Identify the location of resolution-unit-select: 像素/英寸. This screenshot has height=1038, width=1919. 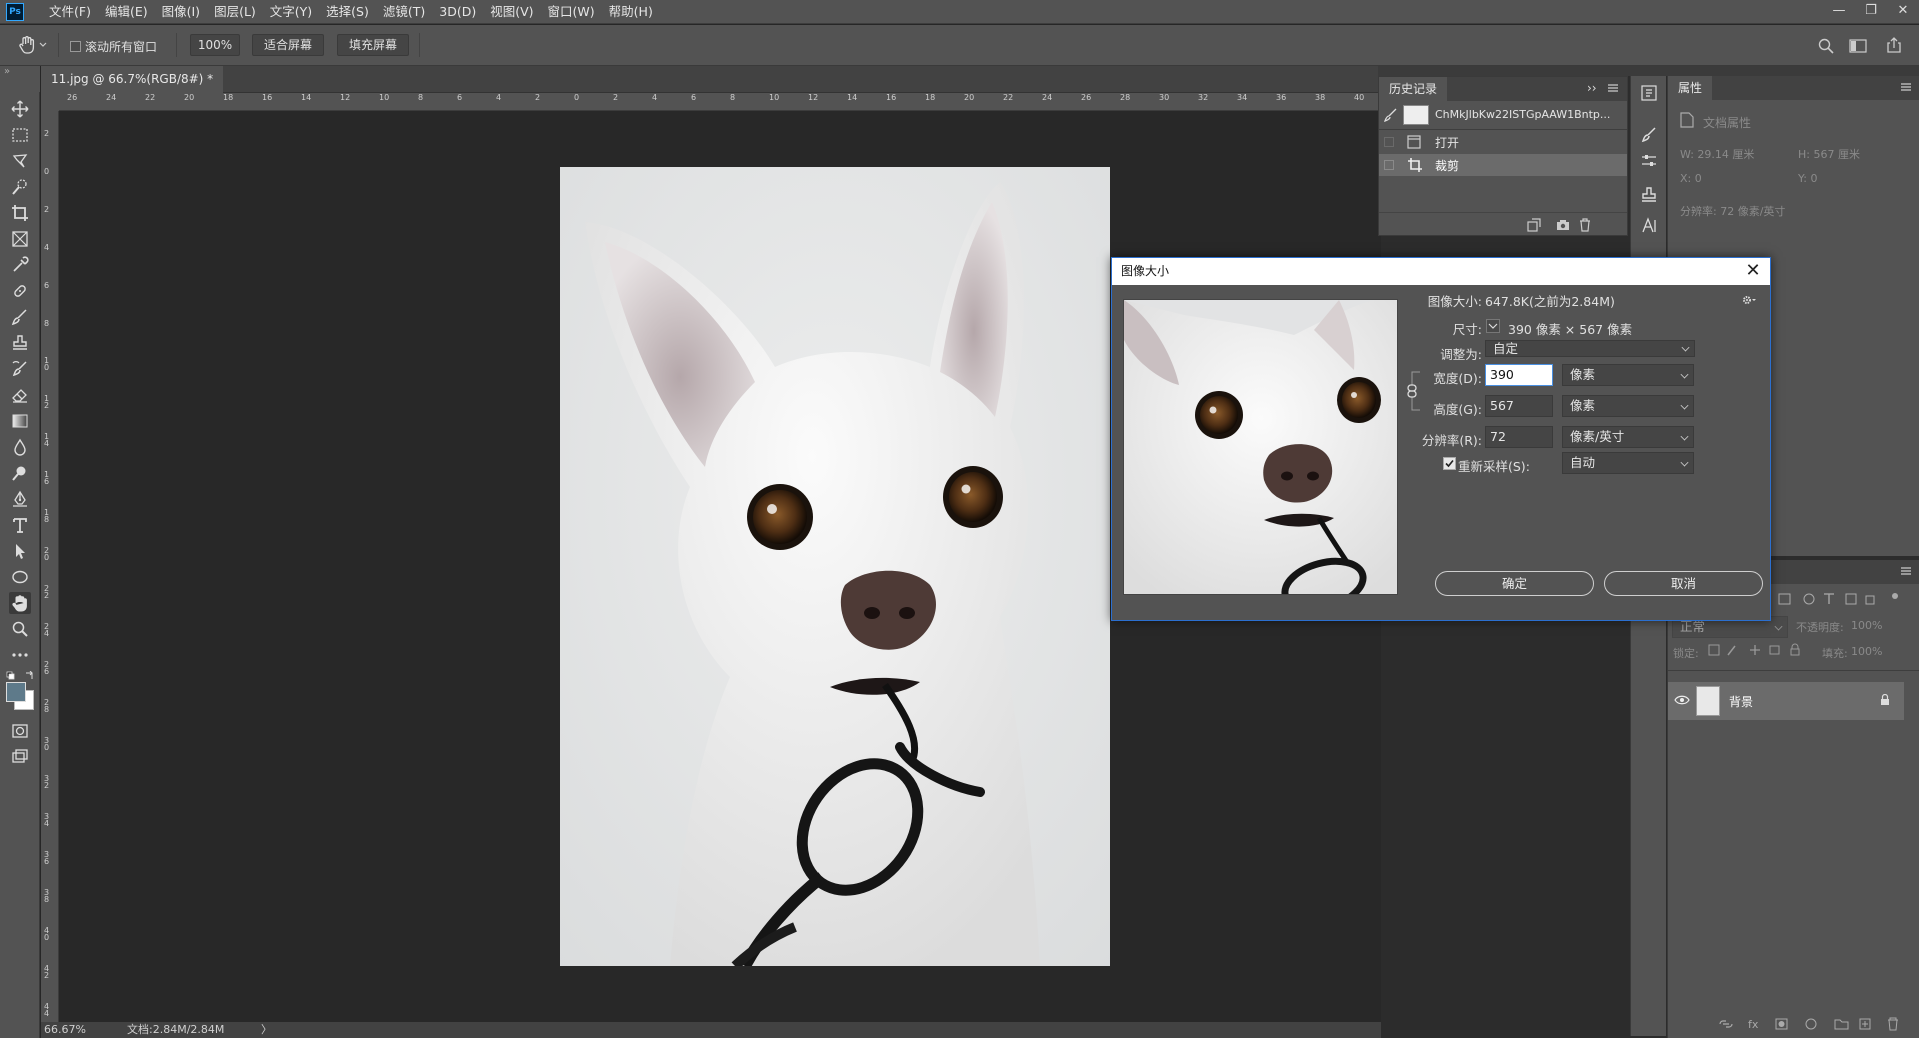
(1628, 437).